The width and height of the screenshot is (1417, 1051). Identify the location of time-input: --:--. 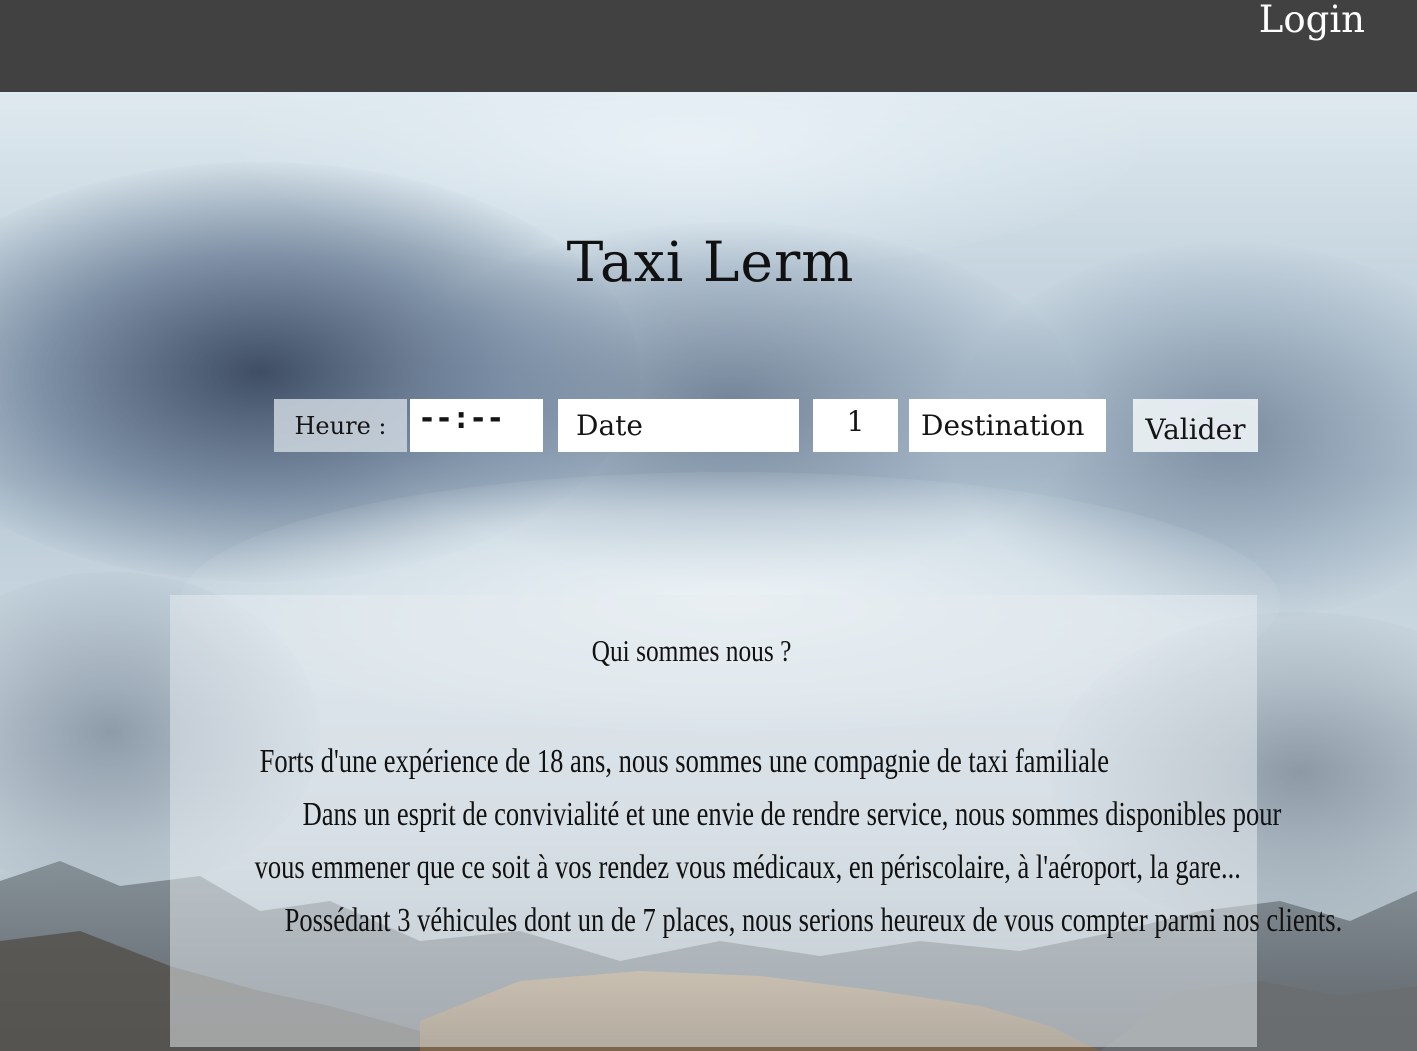
(476, 425).